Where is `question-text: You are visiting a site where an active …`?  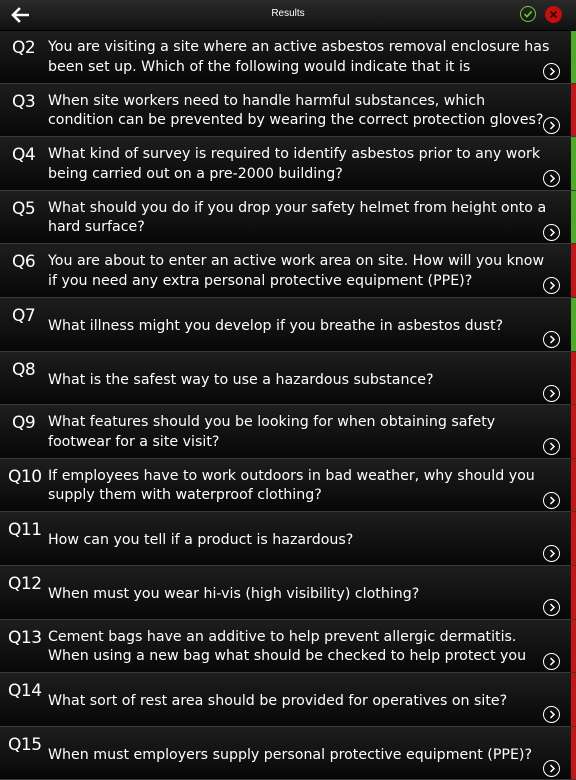 question-text: You are visiting a site where an active … is located at coordinates (299, 57).